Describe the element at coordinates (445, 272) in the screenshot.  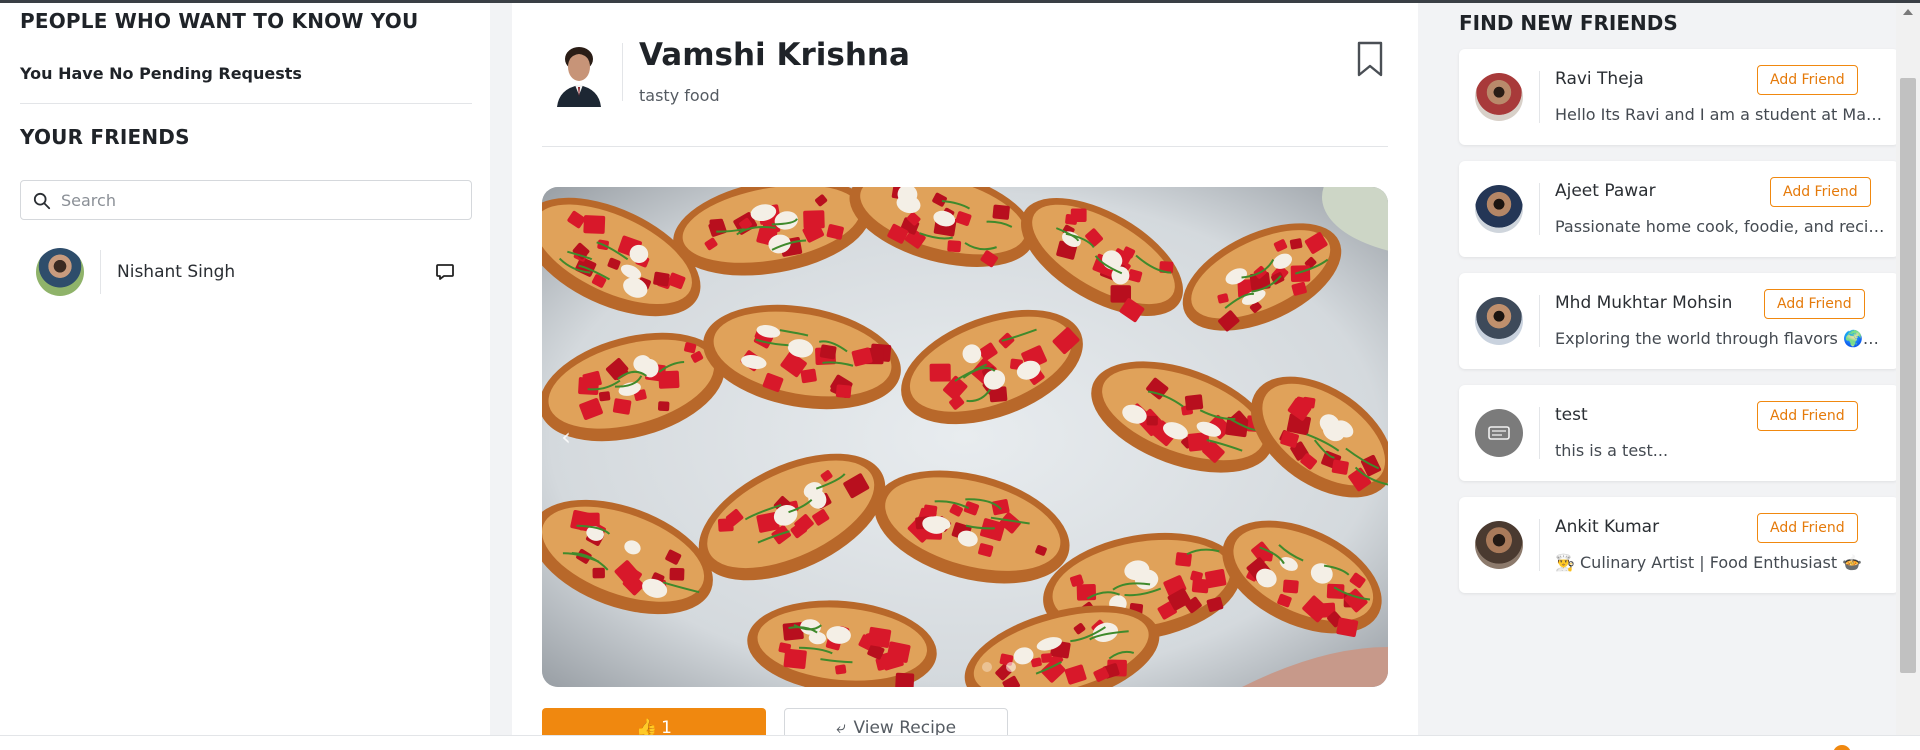
I see `message-icon` at that location.